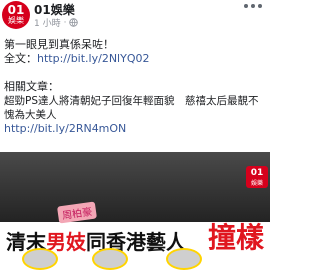  Describe the element at coordinates (20, 58) in the screenshot. I see `fulltext-label: 全文：` at that location.